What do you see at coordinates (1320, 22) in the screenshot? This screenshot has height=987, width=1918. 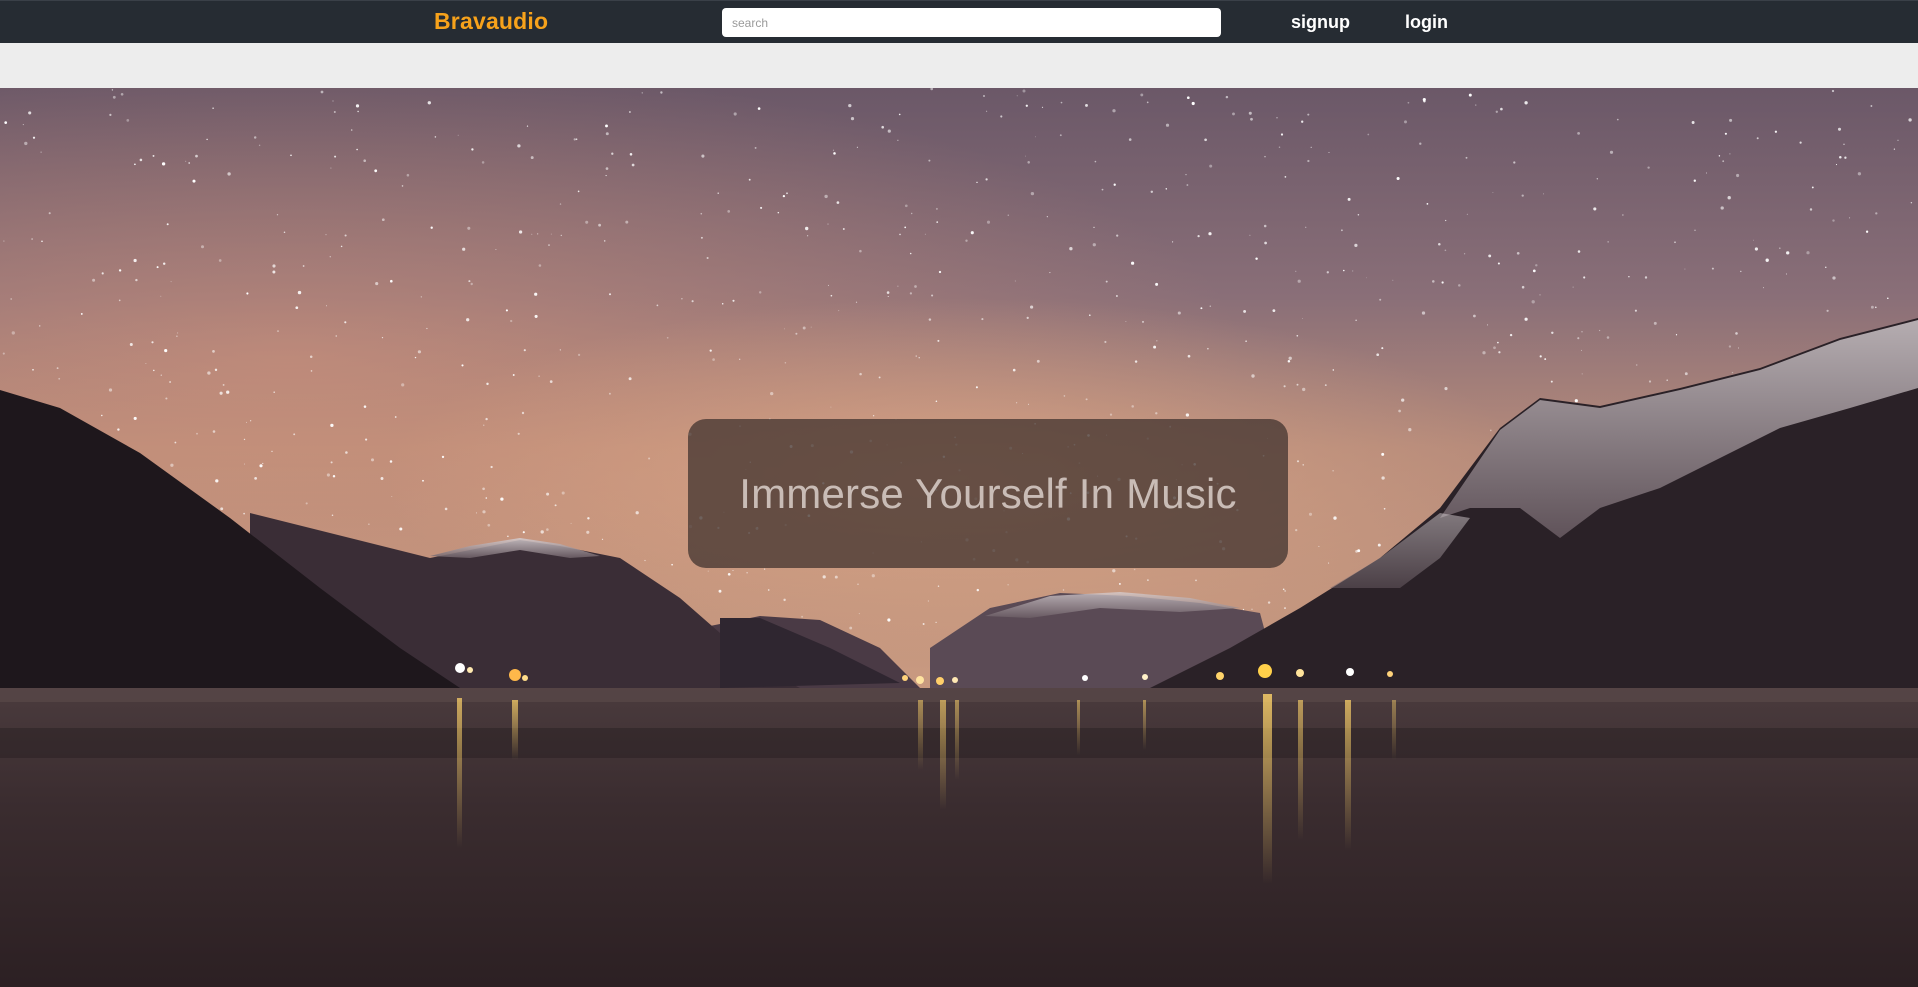 I see `signup-link: signup` at bounding box center [1320, 22].